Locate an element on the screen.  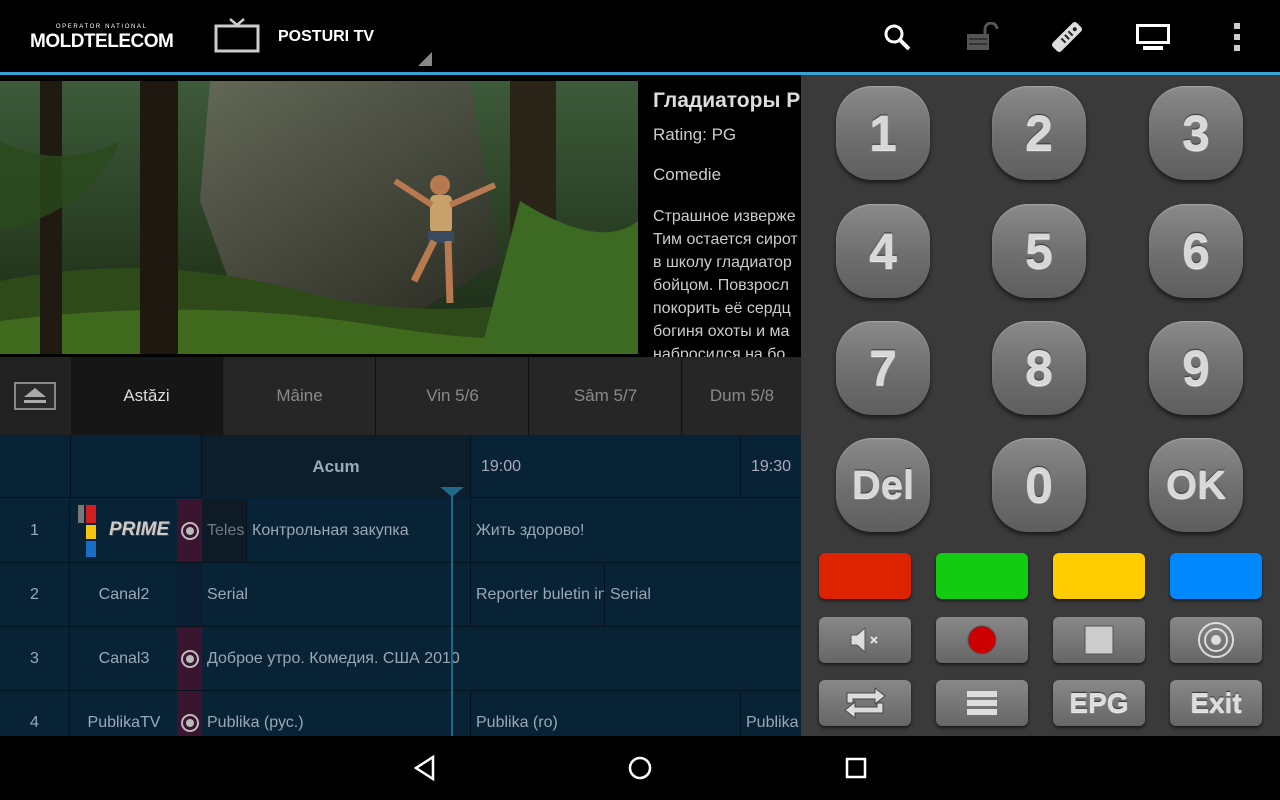
header-channel-cell is located at coordinates (136, 466).